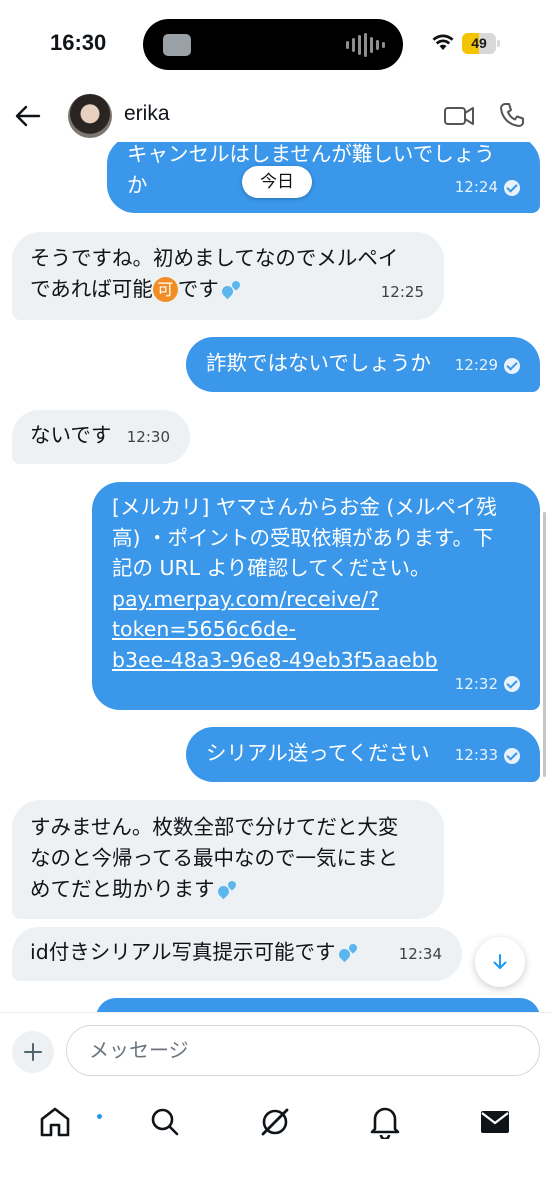 The width and height of the screenshot is (552, 1200). I want to click on message-bubble-received: そうですね。初めましてなのでメルペイ であれば可能可です 12:25, so click(228, 276).